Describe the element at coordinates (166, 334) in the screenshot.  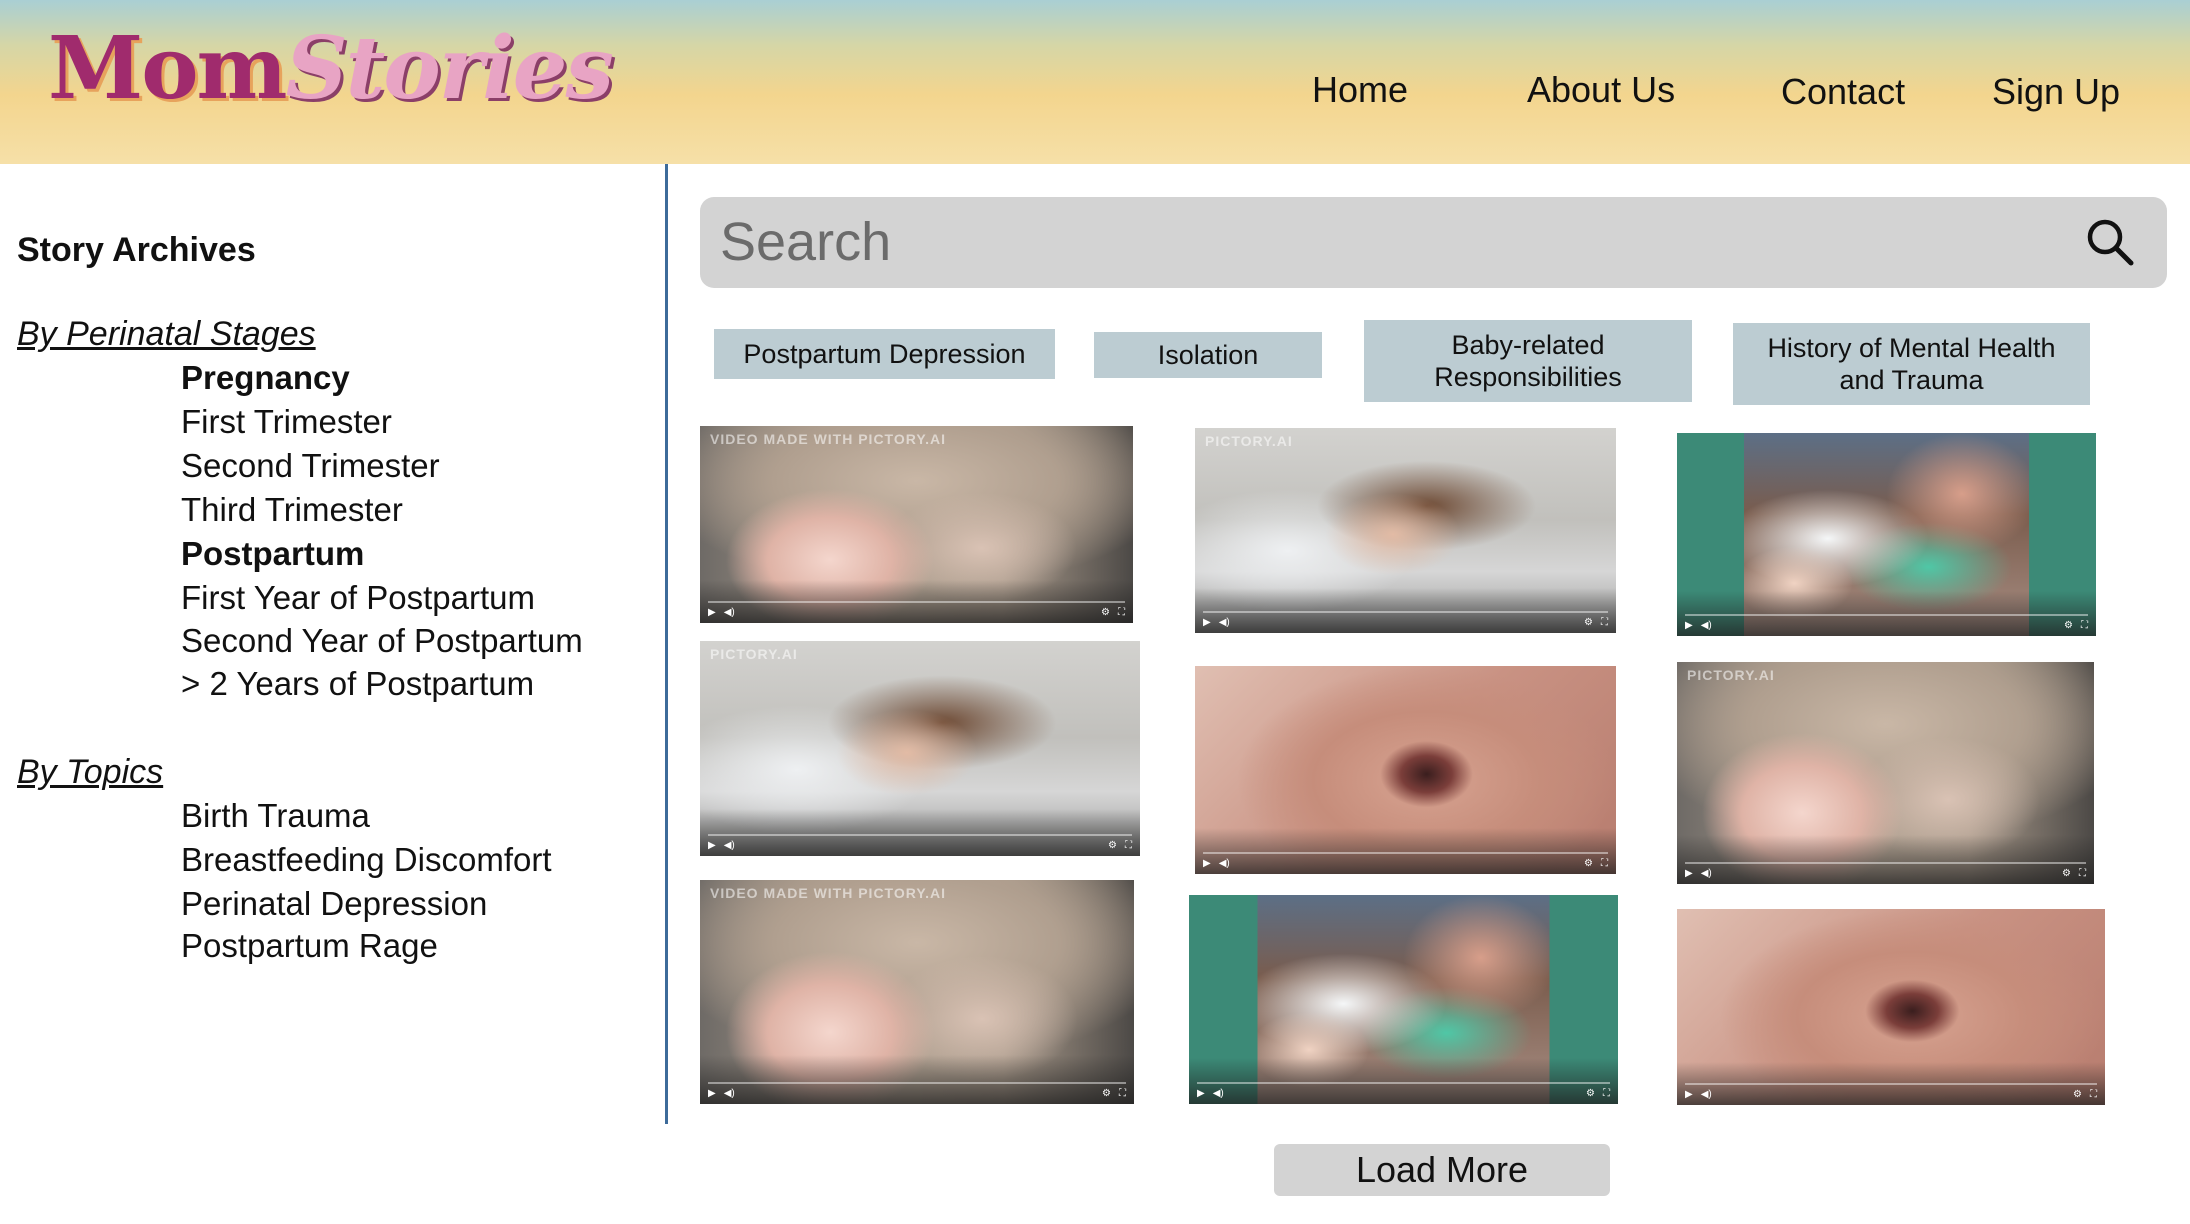
I see `sidebar-section-perinatal-stages: By Perinatal Stages` at that location.